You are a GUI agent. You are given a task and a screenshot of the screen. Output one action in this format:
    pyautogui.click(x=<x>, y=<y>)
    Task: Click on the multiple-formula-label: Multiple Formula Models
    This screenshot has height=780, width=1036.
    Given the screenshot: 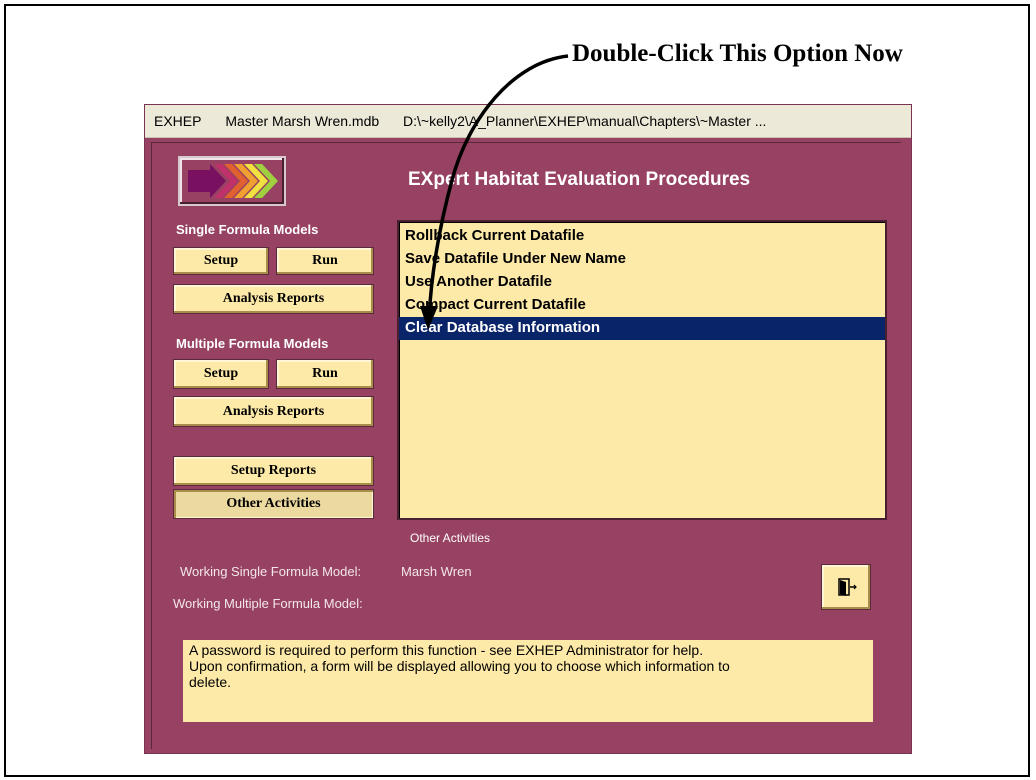 What is the action you would take?
    pyautogui.click(x=252, y=343)
    